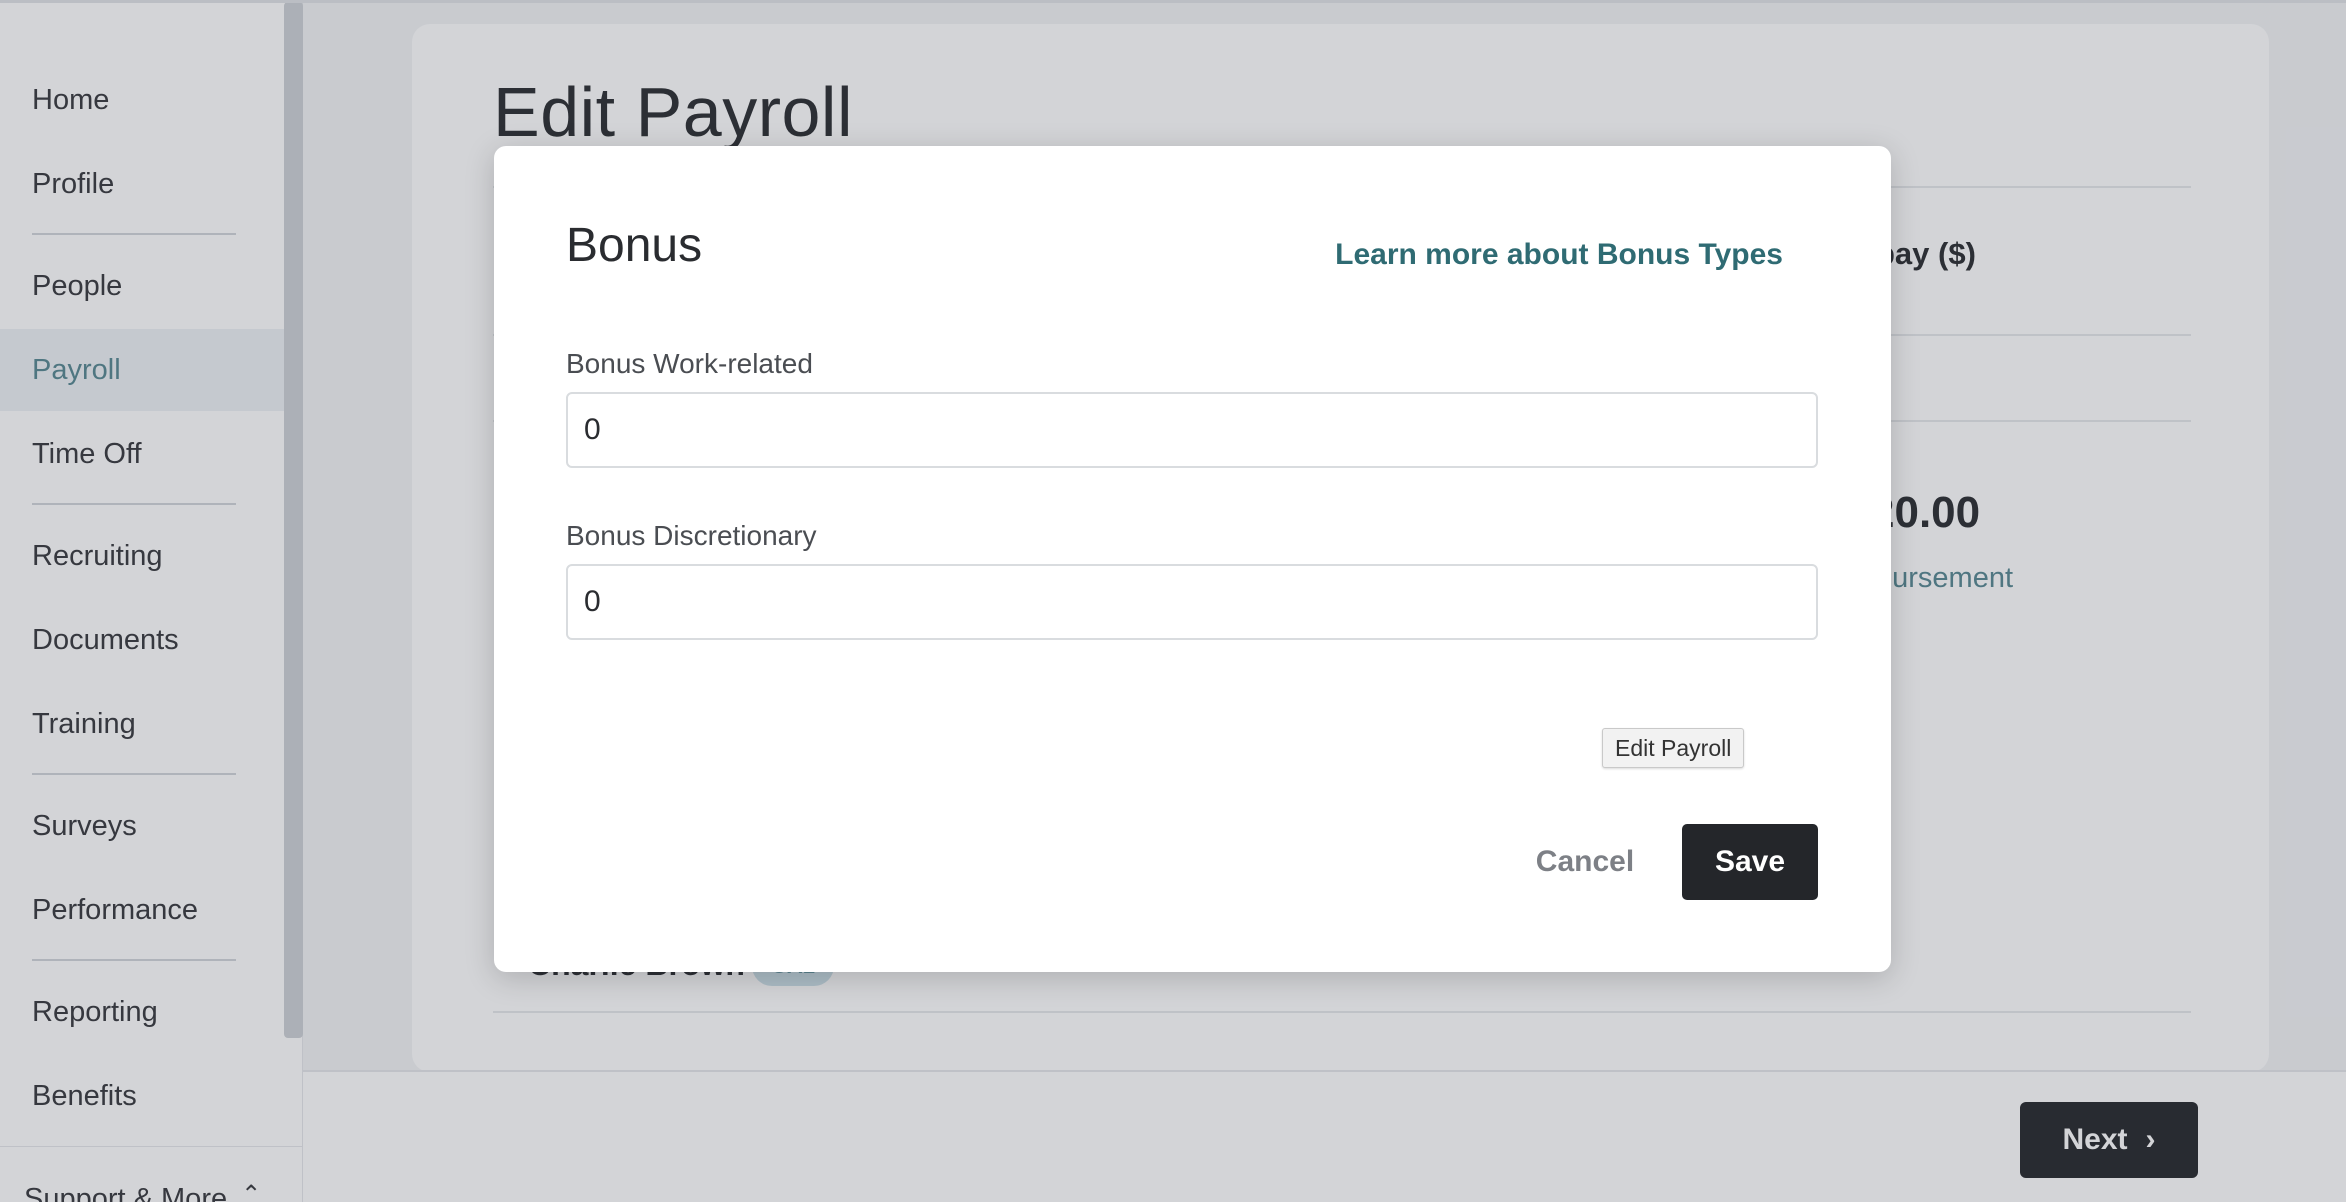 The height and width of the screenshot is (1202, 2346). Describe the element at coordinates (1559, 255) in the screenshot. I see `learn-more-link: Learn more about Bonus Types` at that location.